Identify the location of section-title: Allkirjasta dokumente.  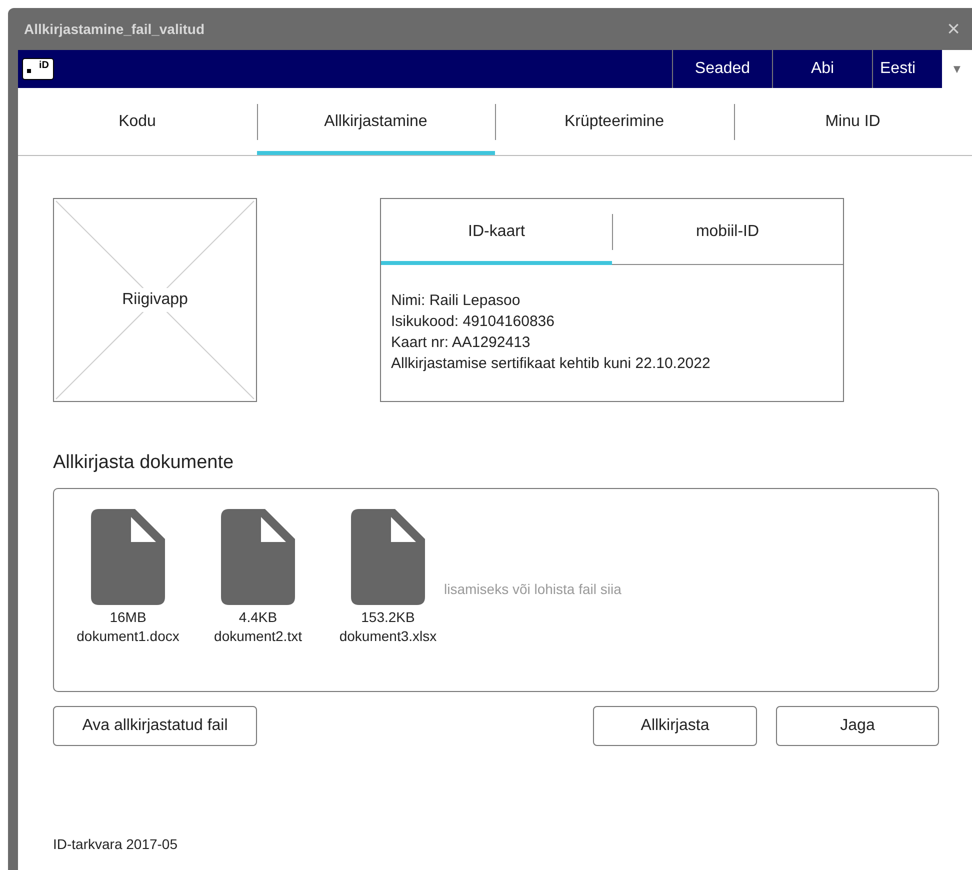
(143, 463).